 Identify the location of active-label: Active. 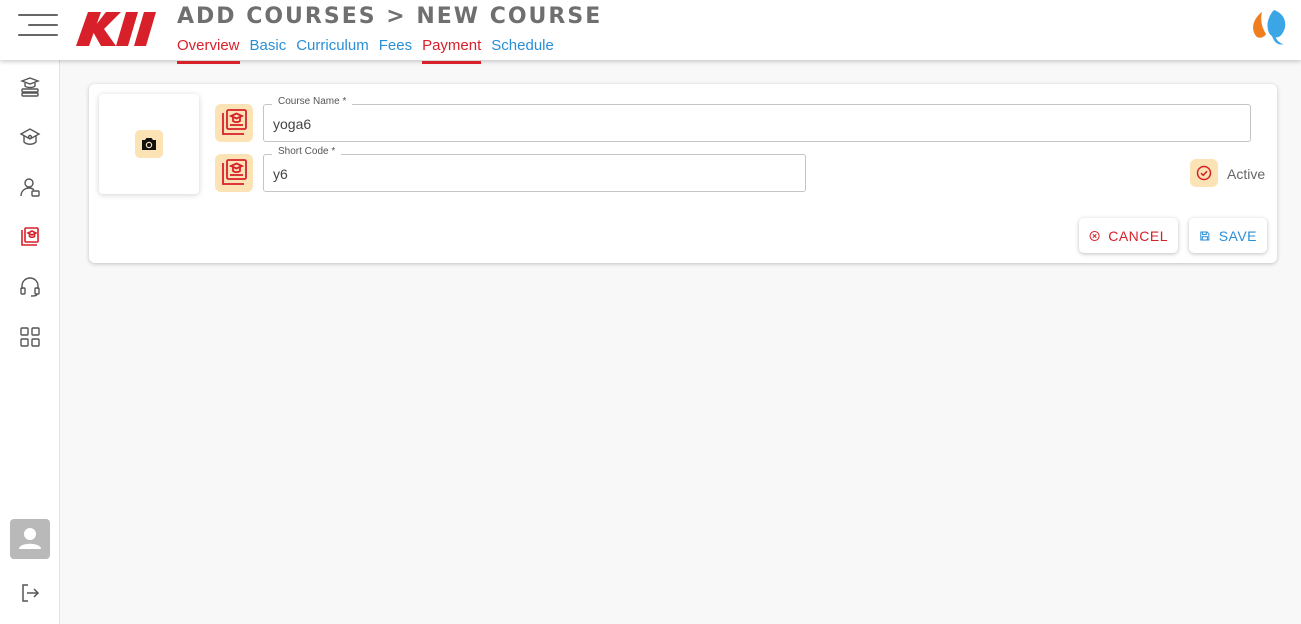
(1246, 174).